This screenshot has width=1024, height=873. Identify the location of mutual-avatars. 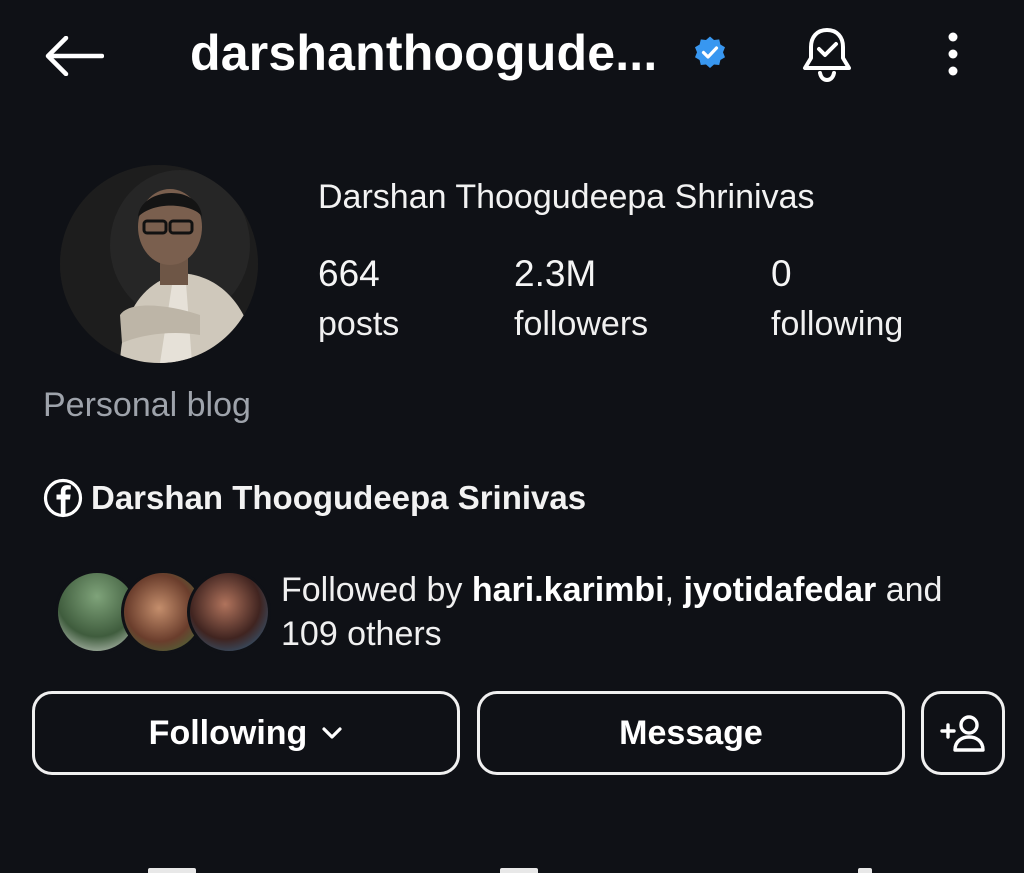
(163, 612).